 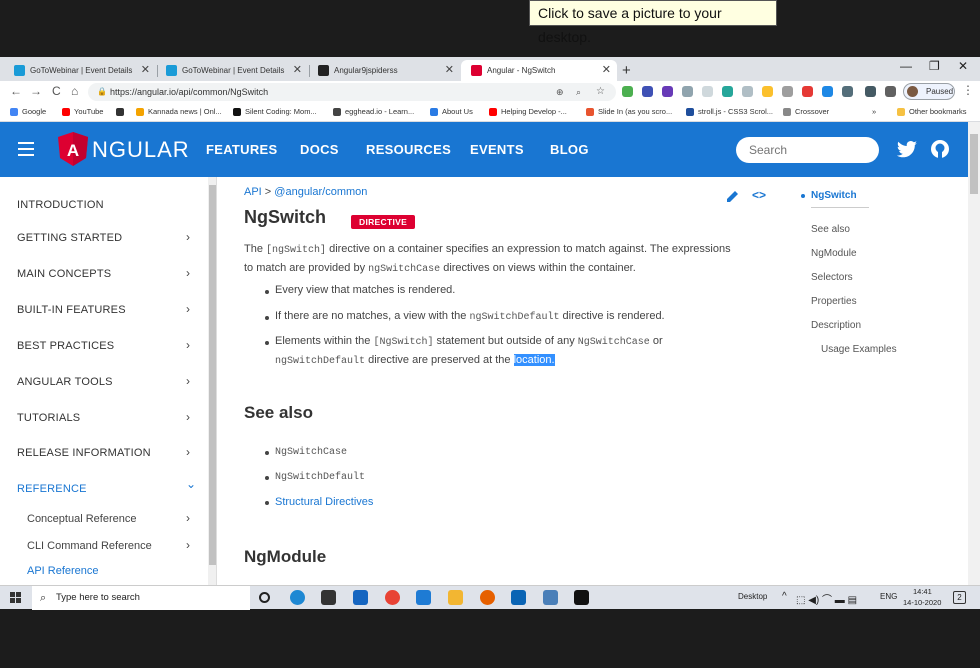 What do you see at coordinates (141, 150) in the screenshot?
I see `brand-wordmark: NGULAR` at bounding box center [141, 150].